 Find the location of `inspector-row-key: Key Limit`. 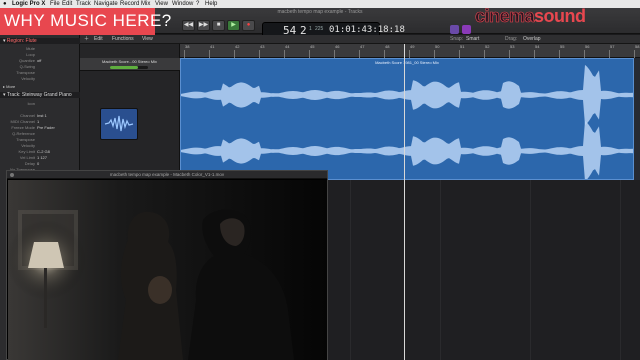

inspector-row-key: Key Limit is located at coordinates (26, 151).